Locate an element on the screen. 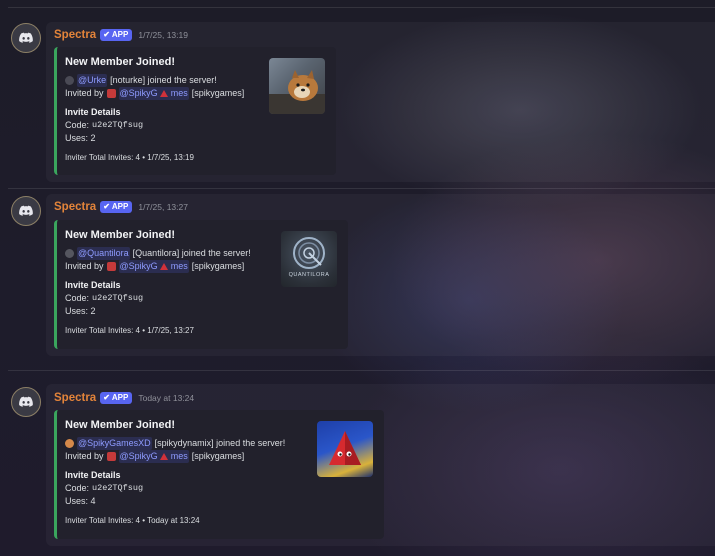  message-header: Spectra ✔ APP Today at 13:24 is located at coordinates (124, 398).